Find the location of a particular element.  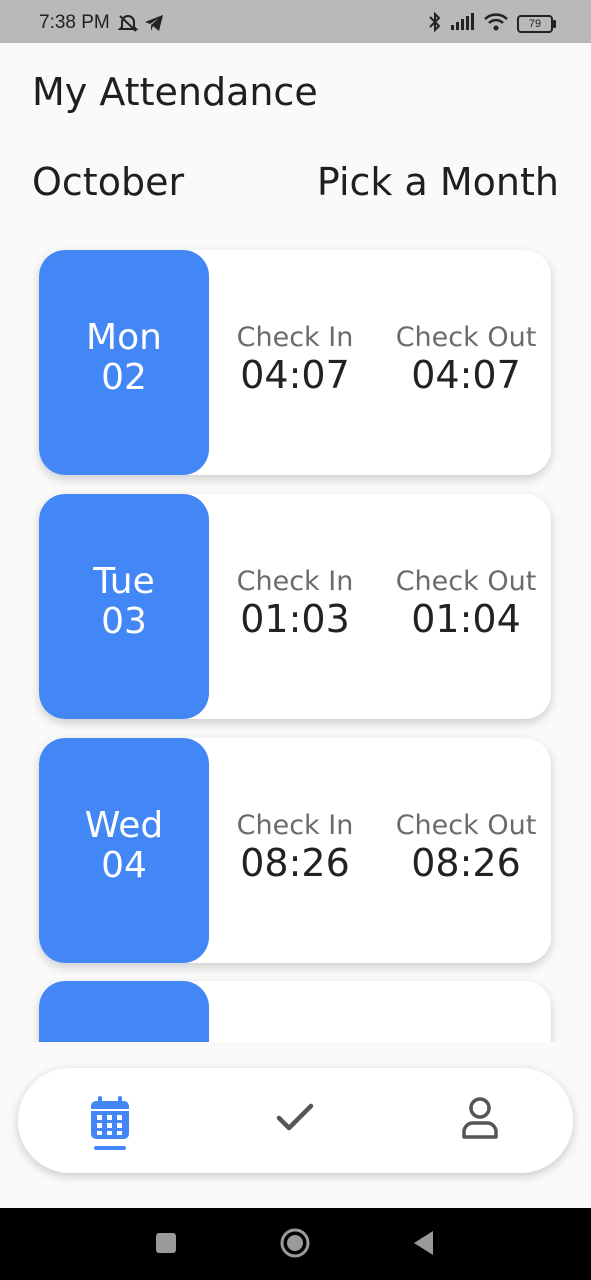

bottom-nav is located at coordinates (295, 1120).